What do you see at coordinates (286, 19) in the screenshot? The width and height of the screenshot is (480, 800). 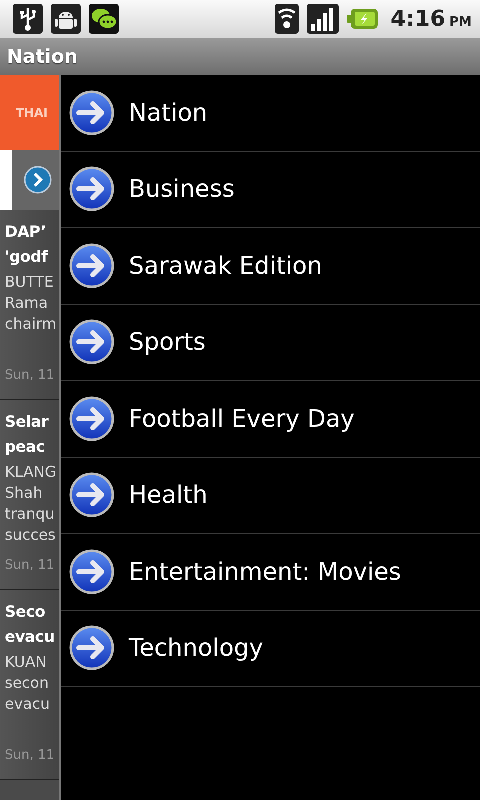 I see `wifi-icon` at bounding box center [286, 19].